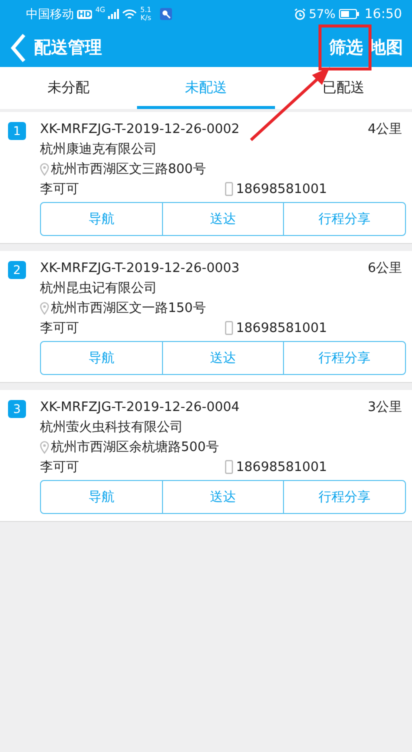 The height and width of the screenshot is (752, 412). What do you see at coordinates (135, 447) in the screenshot?
I see `address: 杭州市西湖区余杭塘路500号` at bounding box center [135, 447].